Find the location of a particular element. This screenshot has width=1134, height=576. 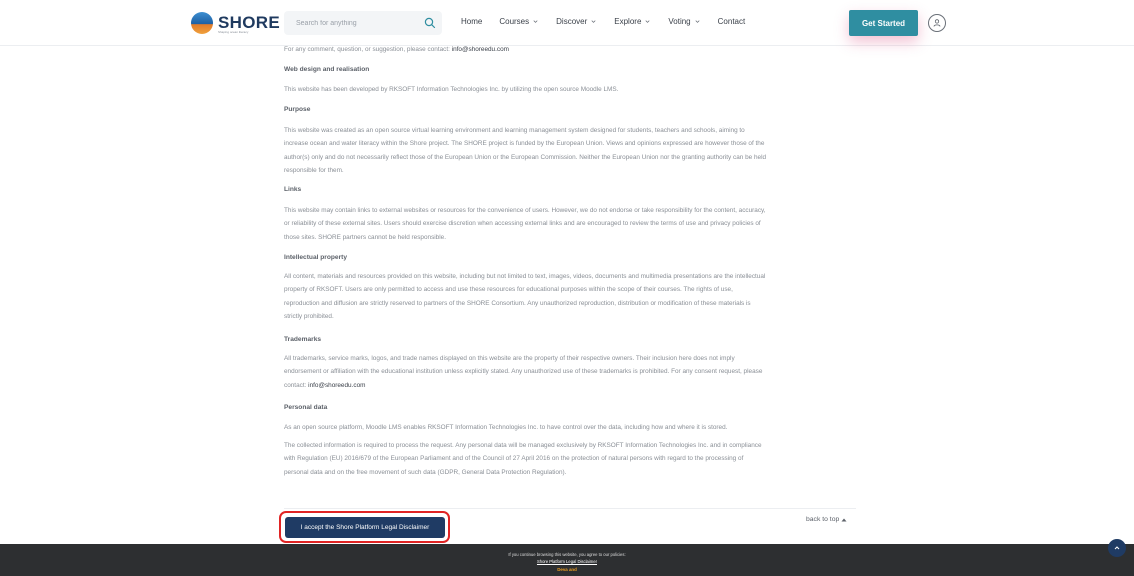

user-menu-button is located at coordinates (937, 23).